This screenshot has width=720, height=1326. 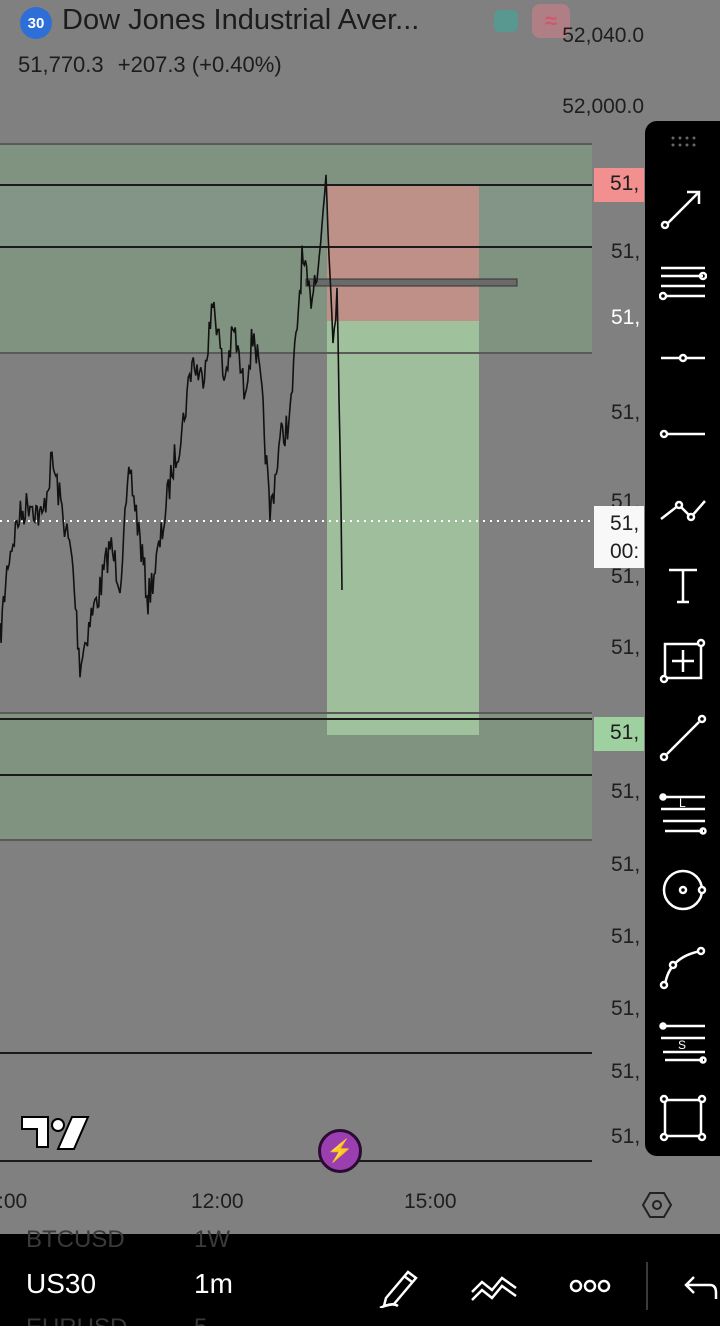 I want to click on text-icon, so click(x=683, y=586).